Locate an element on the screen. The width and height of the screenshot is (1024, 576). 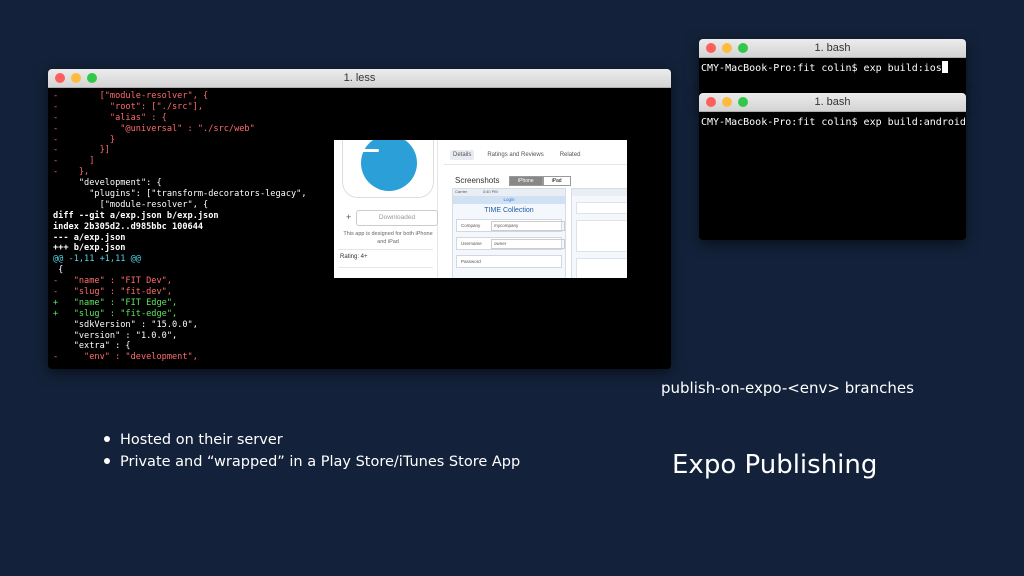
command-prompt: CMY-MacBook-Pro:fit colin$ exp build:ios is located at coordinates (832, 66).